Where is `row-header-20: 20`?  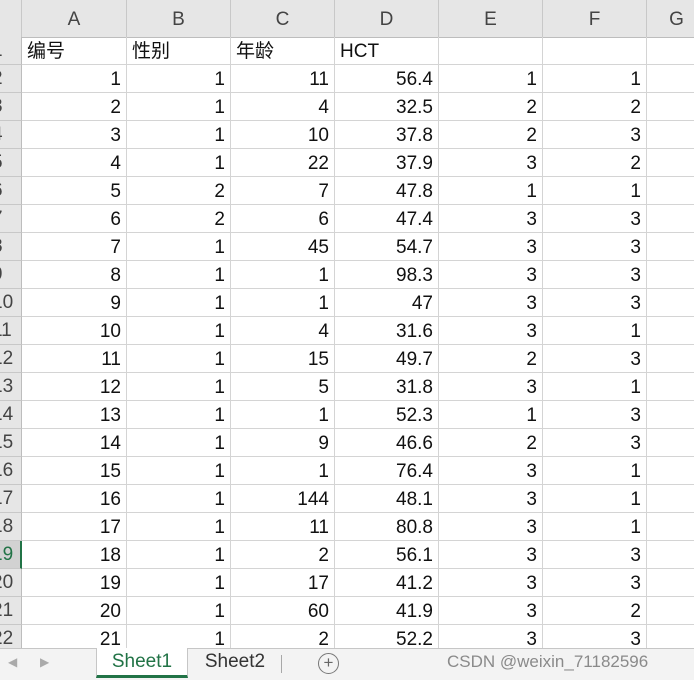
row-header-20: 20 is located at coordinates (11, 583).